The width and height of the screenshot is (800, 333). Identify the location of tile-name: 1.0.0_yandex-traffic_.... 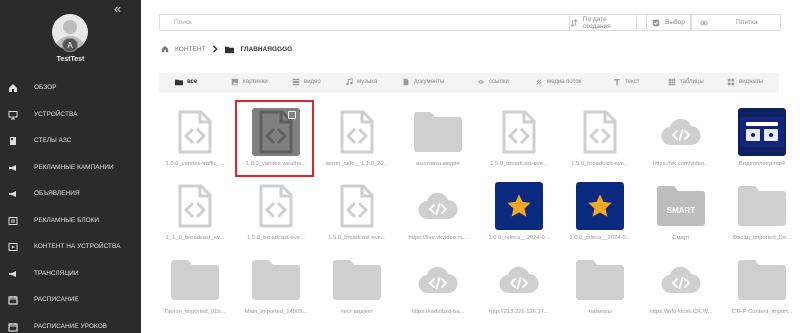
(195, 164).